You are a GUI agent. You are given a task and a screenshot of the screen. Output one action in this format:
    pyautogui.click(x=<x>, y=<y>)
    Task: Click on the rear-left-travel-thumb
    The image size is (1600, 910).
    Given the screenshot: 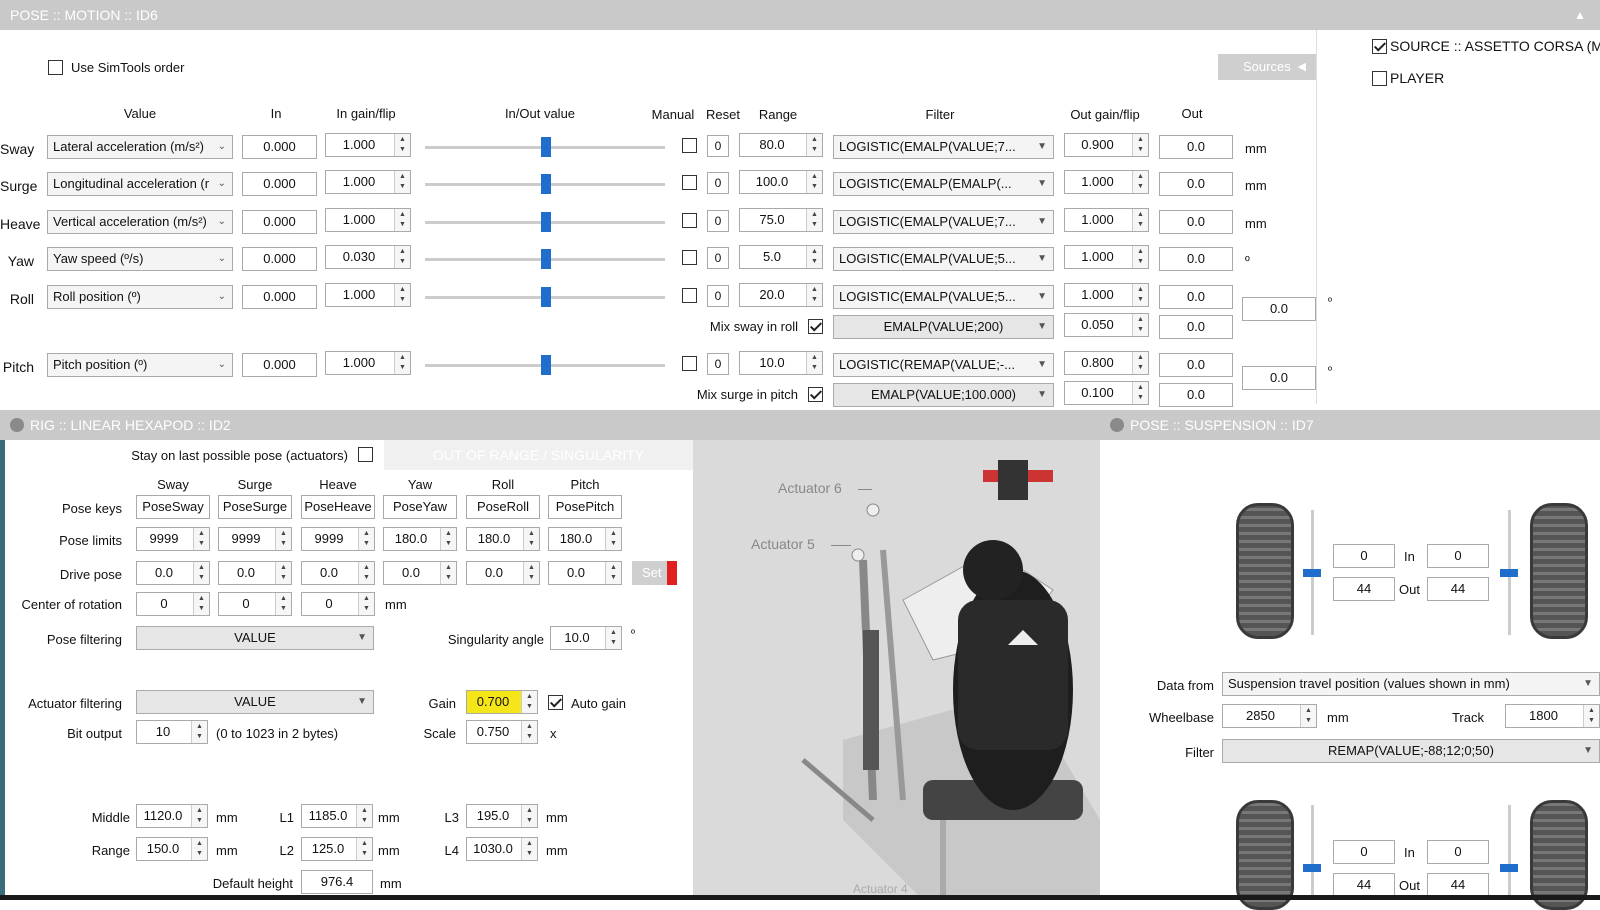 What is the action you would take?
    pyautogui.click(x=1312, y=868)
    